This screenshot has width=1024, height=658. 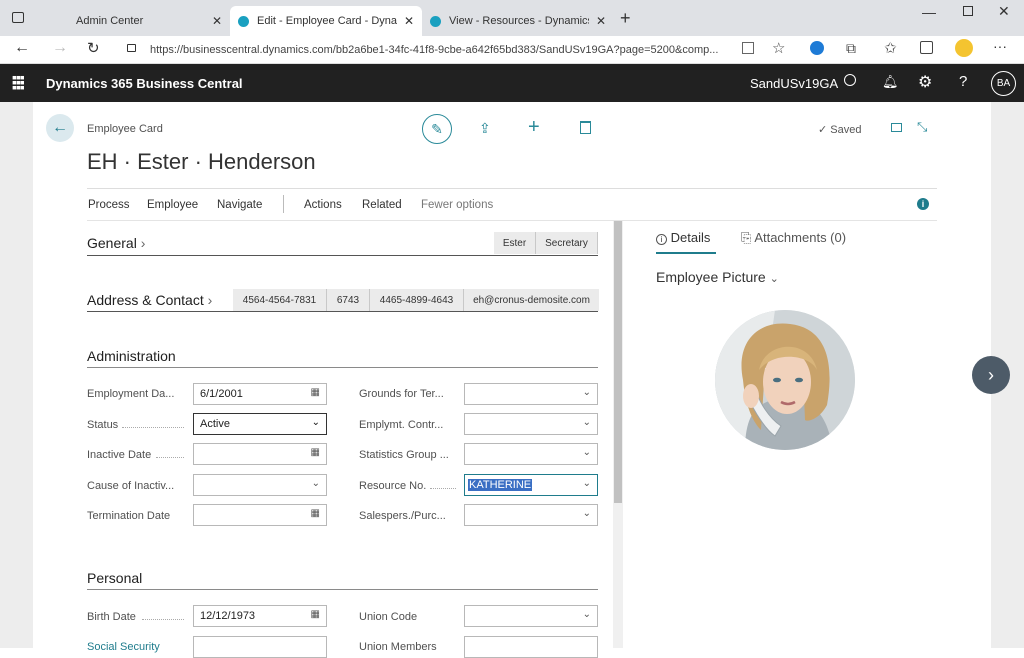 What do you see at coordinates (968, 11) in the screenshot?
I see `maximize-icon` at bounding box center [968, 11].